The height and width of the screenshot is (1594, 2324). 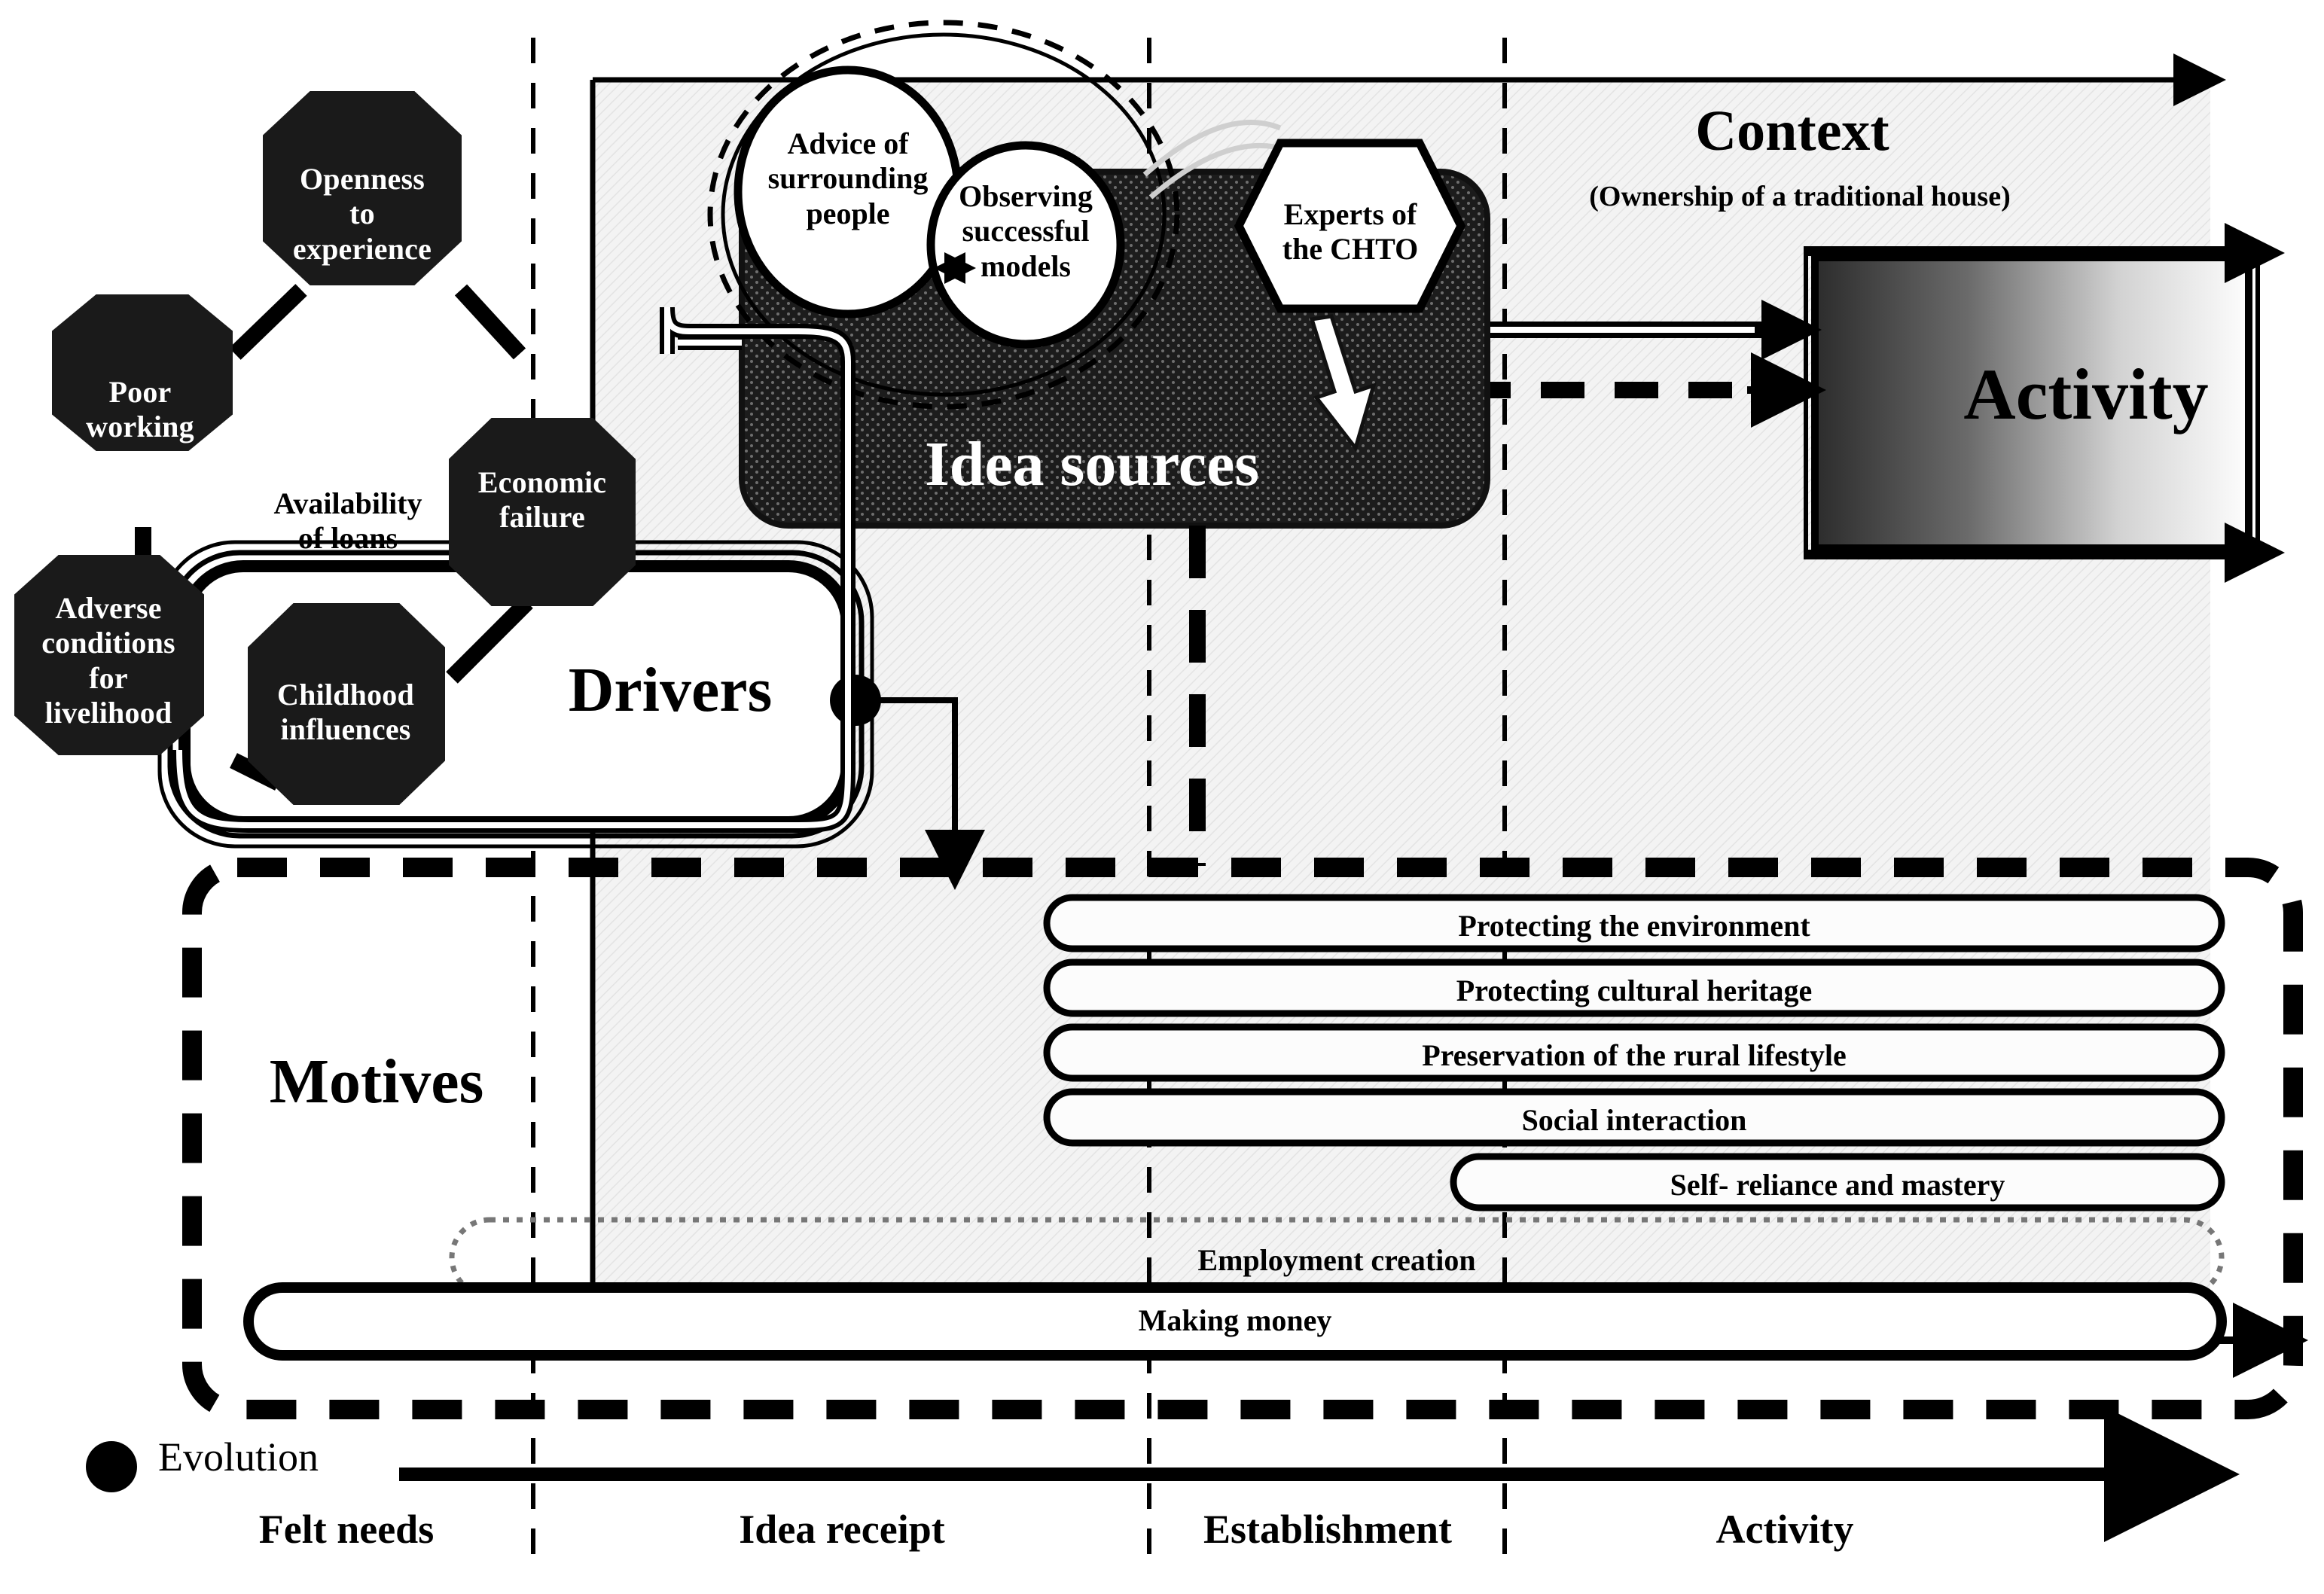 I want to click on phase-label-idea-receipt: Idea receipt, so click(x=842, y=1529).